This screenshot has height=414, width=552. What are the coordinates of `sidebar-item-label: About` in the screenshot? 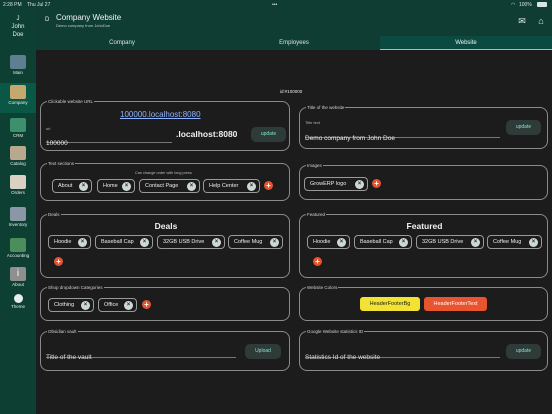 It's located at (18, 284).